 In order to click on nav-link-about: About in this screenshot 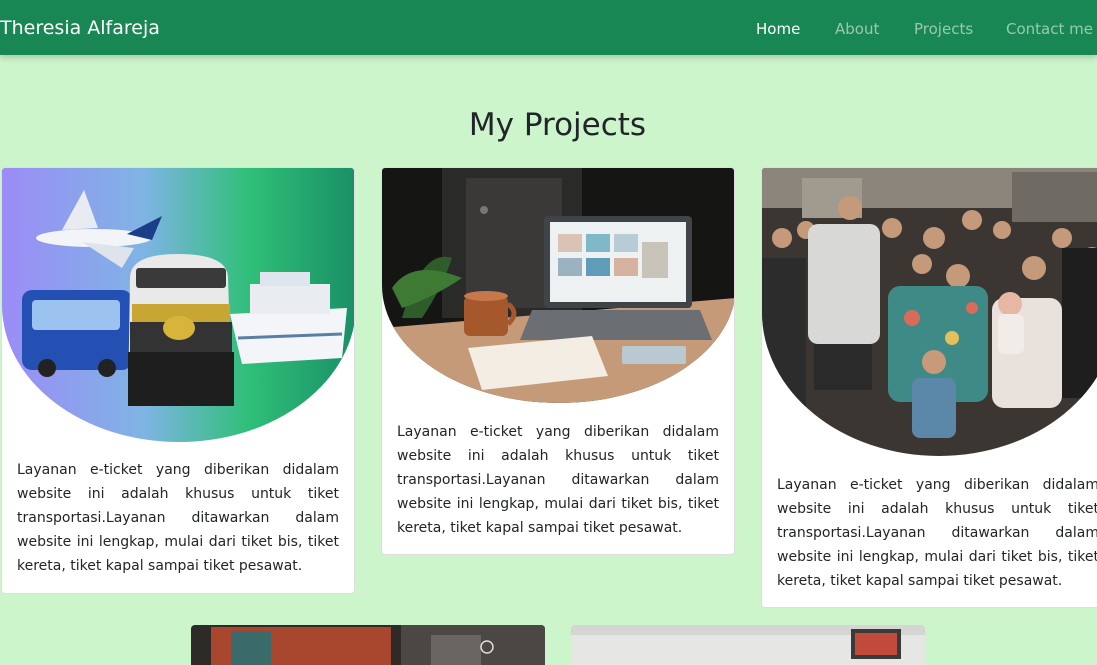, I will do `click(857, 29)`.